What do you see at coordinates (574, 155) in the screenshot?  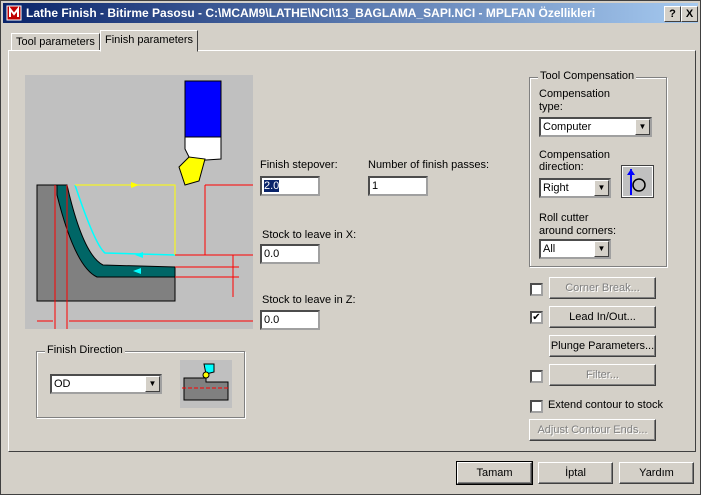 I see `comp-direction-label: Compensation` at bounding box center [574, 155].